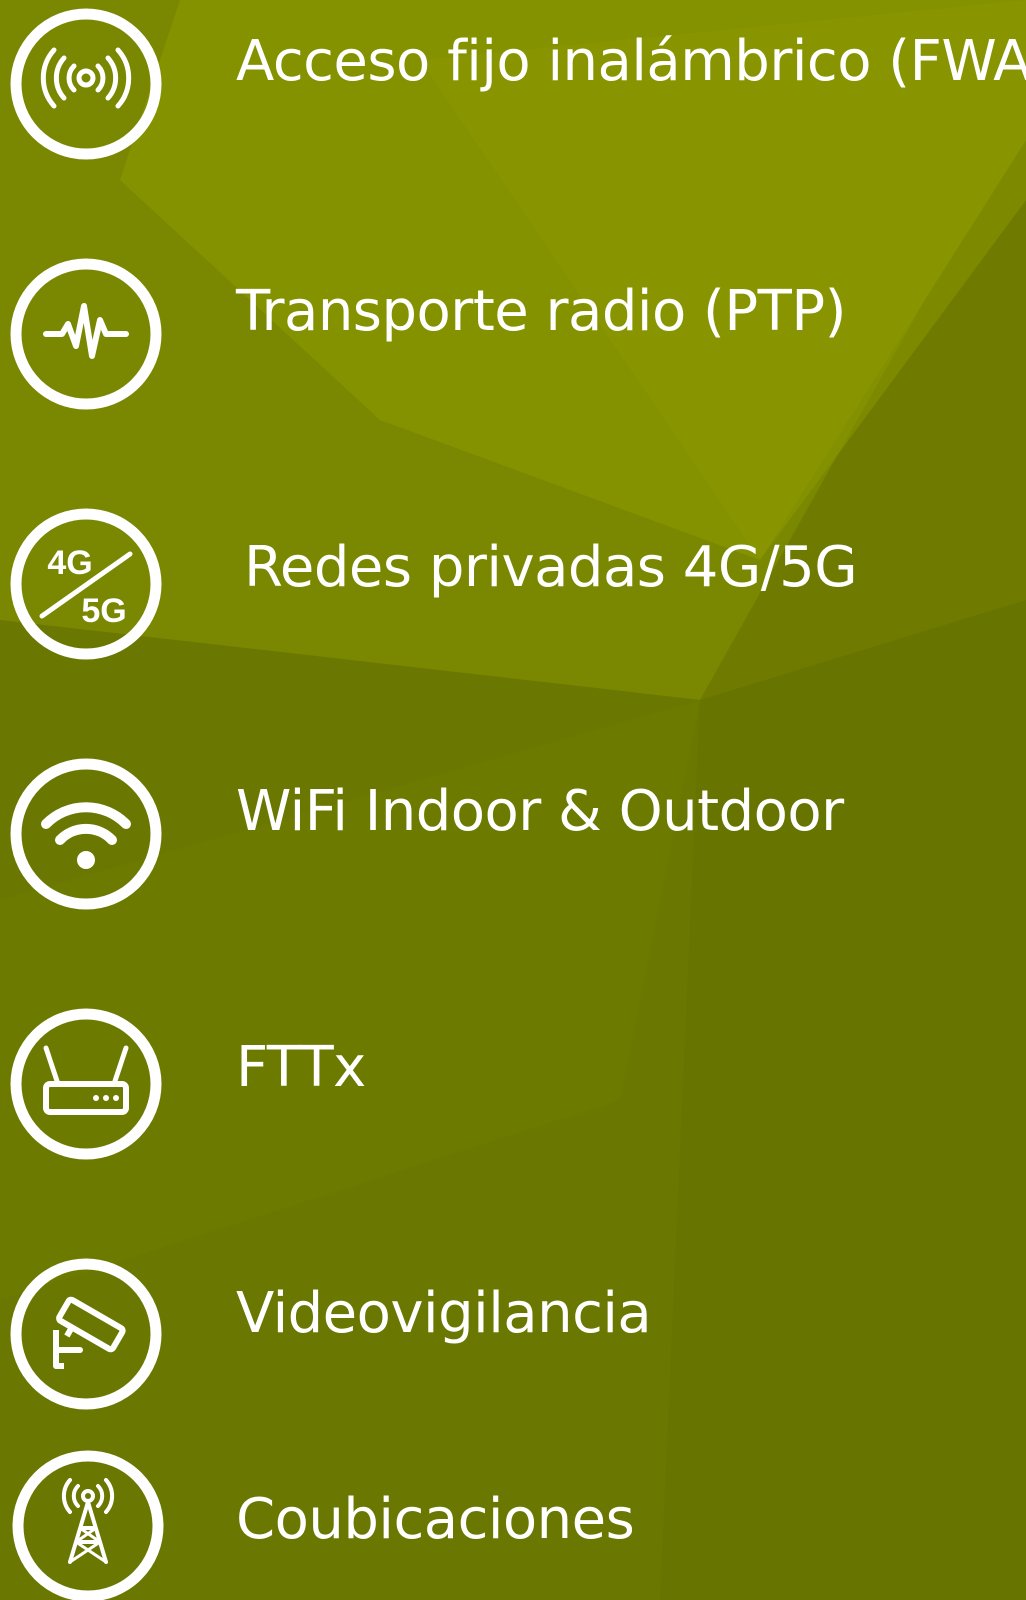 The height and width of the screenshot is (1600, 1026). Describe the element at coordinates (631, 61) in the screenshot. I see `service-label: Acceso fijo inalámbrico (FWA)` at that location.